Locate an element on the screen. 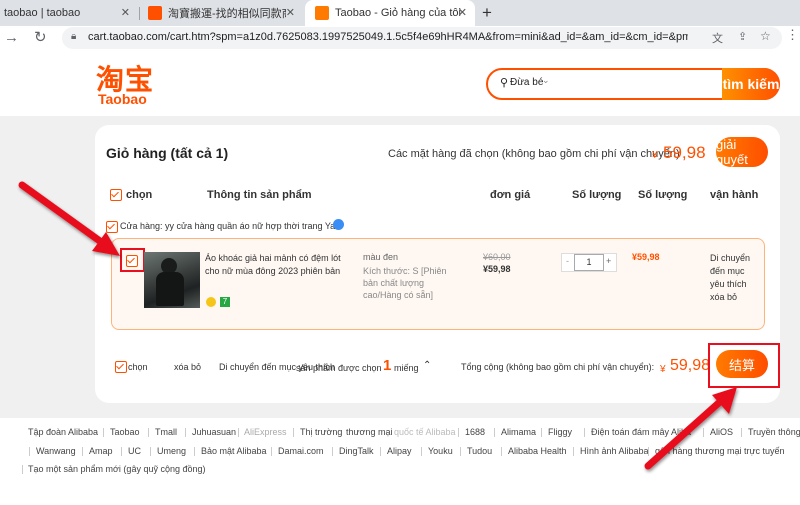 The width and height of the screenshot is (800, 505). arrow-to-checkout-icon is located at coordinates (690, 428).